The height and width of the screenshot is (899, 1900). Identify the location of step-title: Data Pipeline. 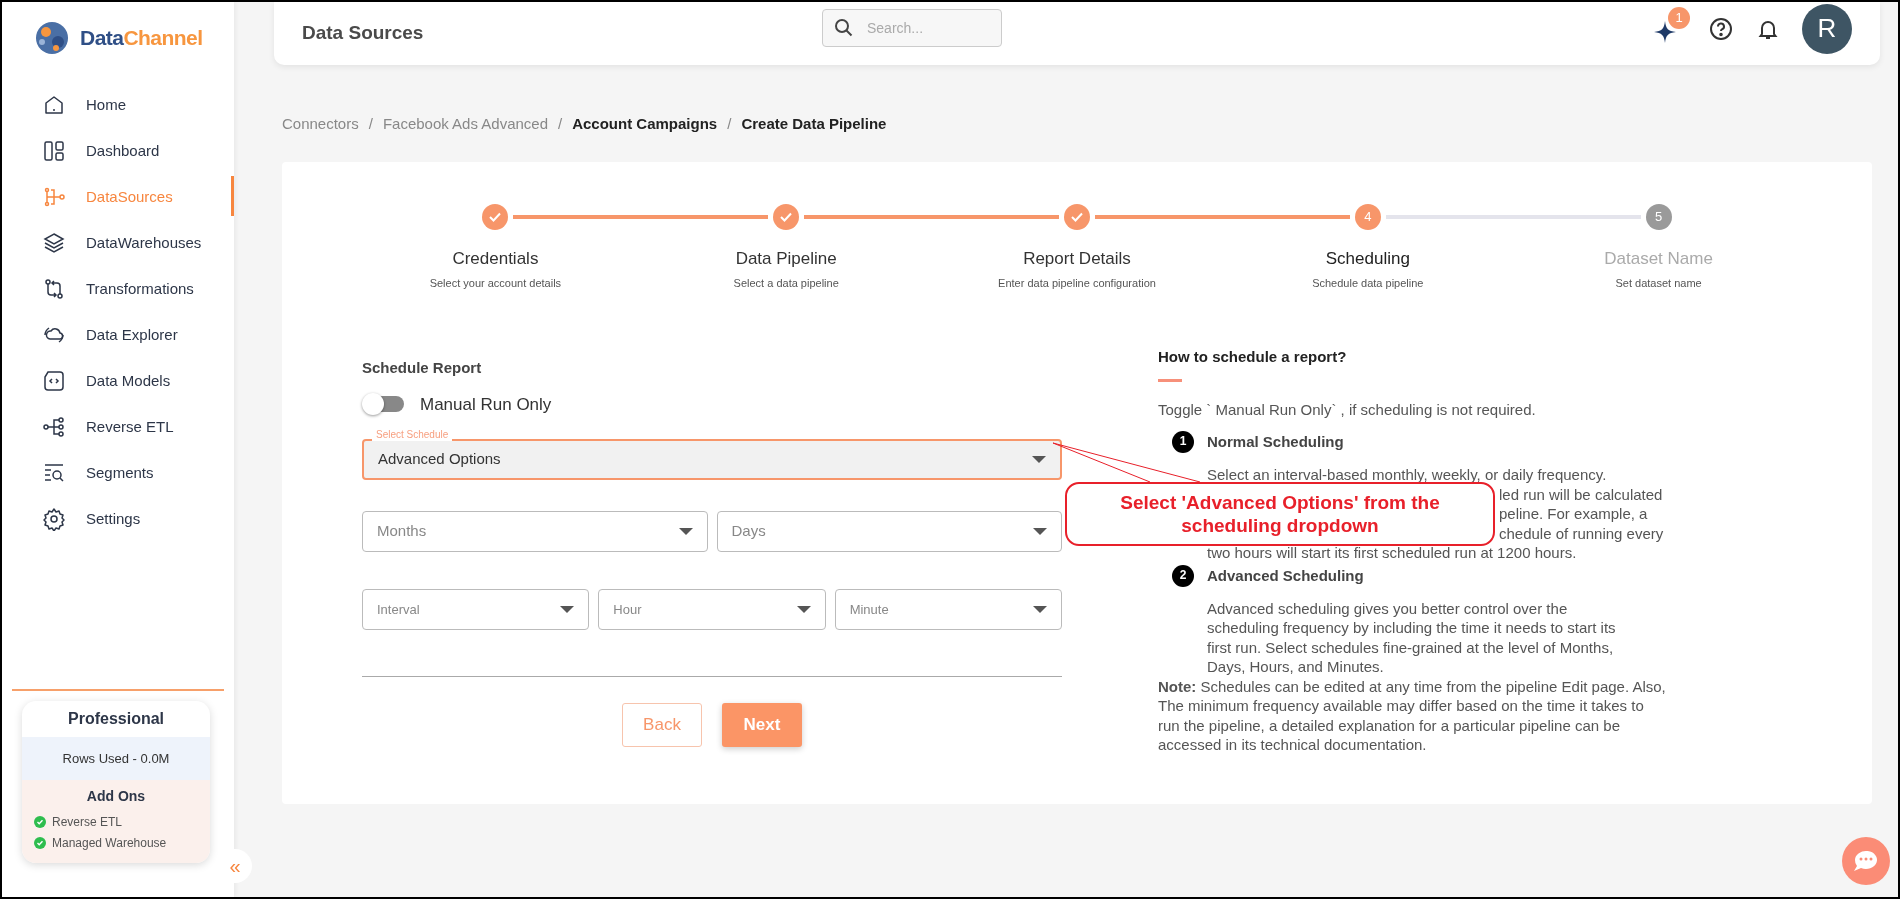
(786, 259).